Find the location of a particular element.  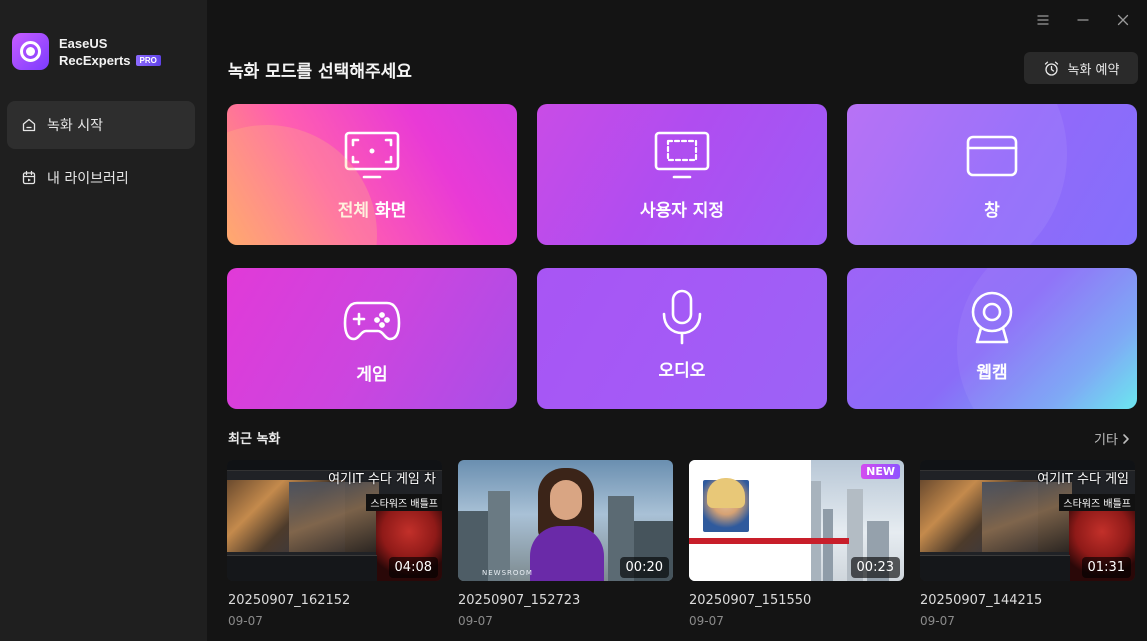

minimize-icon is located at coordinates (1083, 20).